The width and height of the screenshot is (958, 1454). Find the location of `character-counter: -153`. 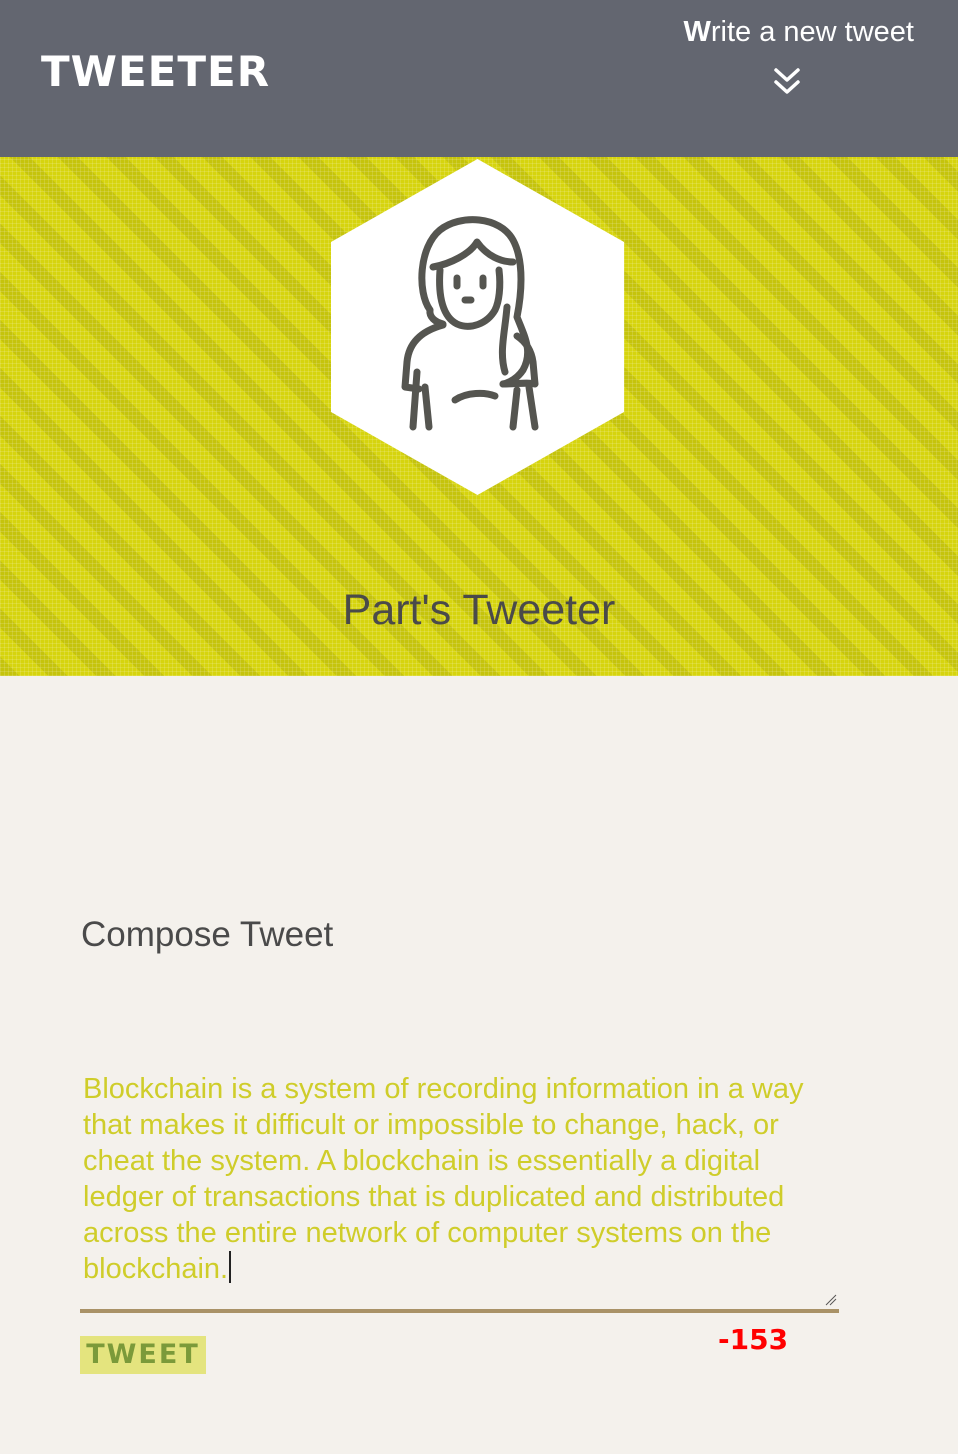

character-counter: -153 is located at coordinates (753, 1339).